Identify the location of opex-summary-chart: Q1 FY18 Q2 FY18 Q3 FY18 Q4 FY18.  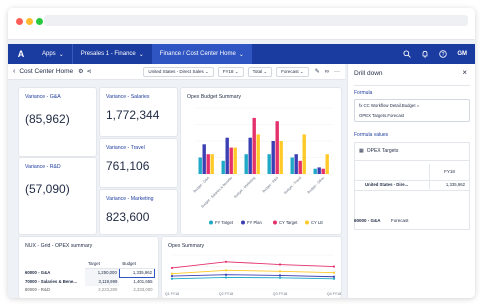
(253, 275).